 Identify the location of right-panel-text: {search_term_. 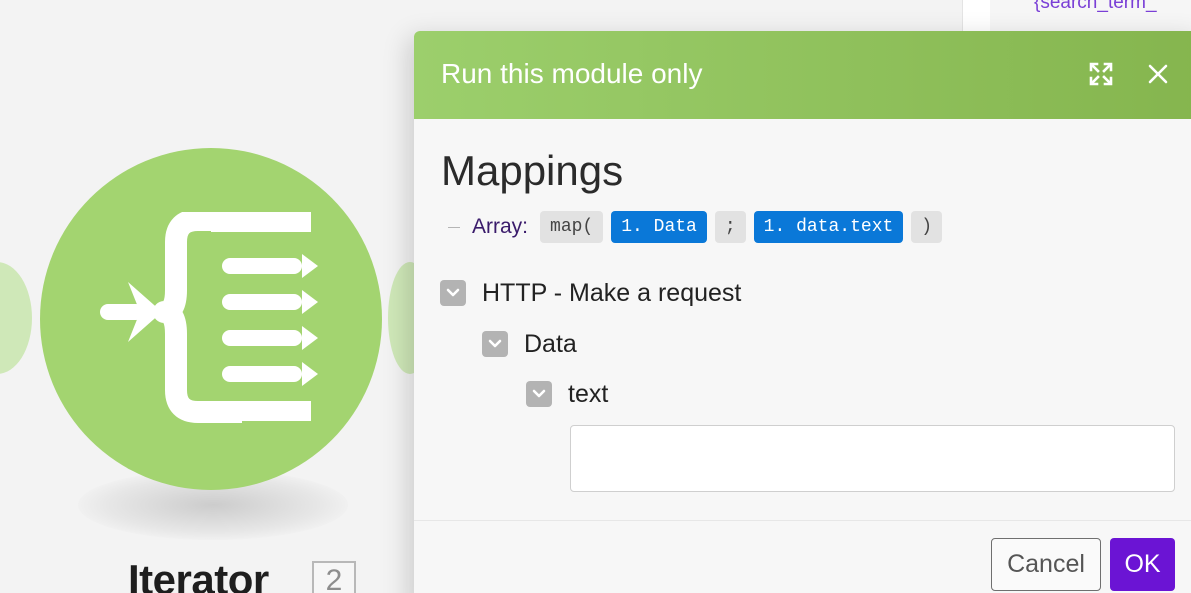
(1095, 6).